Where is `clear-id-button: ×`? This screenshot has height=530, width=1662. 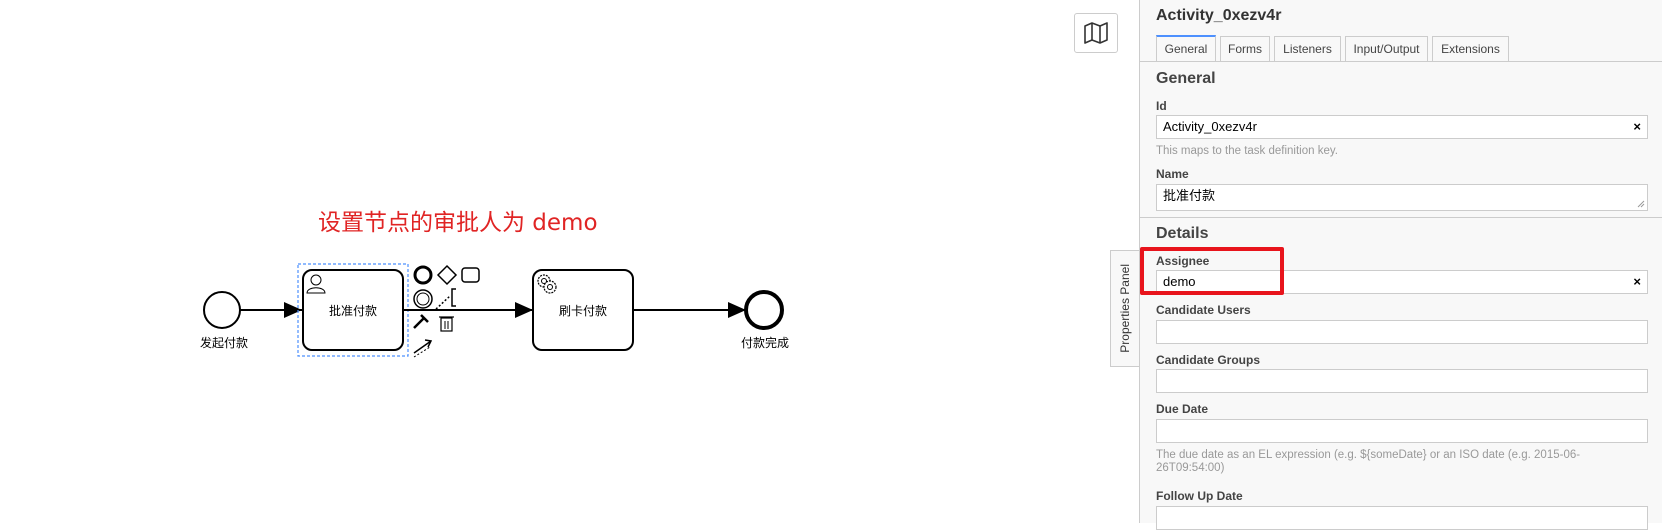
clear-id-button: × is located at coordinates (1637, 127).